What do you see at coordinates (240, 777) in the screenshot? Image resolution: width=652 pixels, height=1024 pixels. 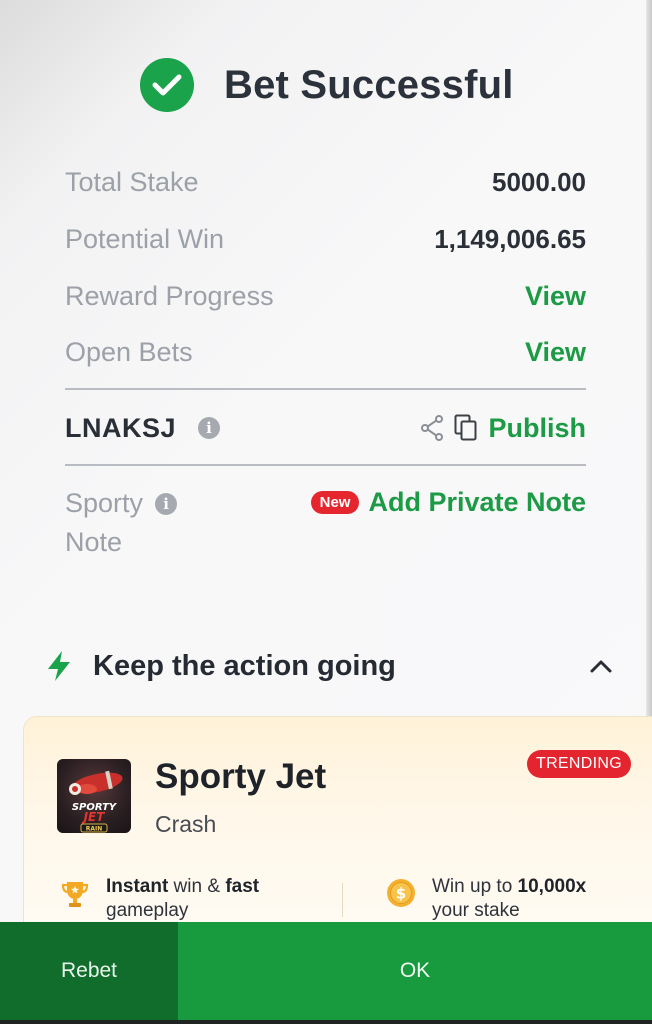 I see `game-name: Sporty Jet` at bounding box center [240, 777].